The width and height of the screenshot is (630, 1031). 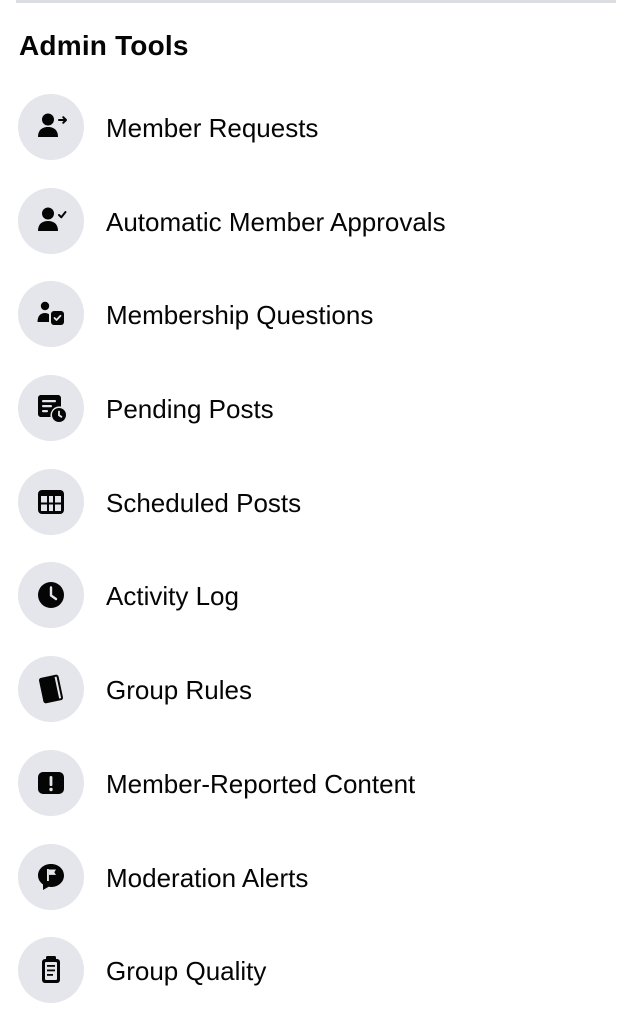 What do you see at coordinates (190, 409) in the screenshot?
I see `menu-item-label: Pending Posts` at bounding box center [190, 409].